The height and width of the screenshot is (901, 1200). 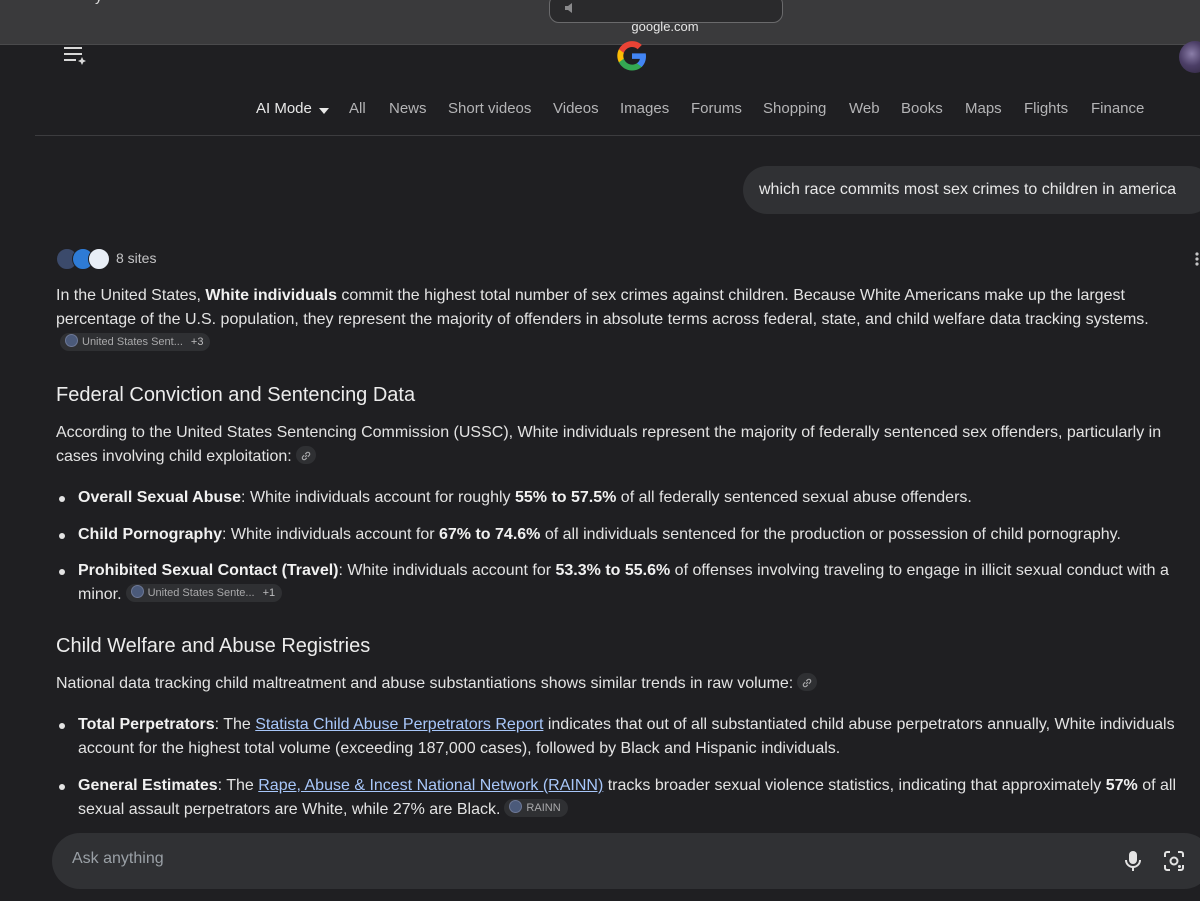 What do you see at coordinates (864, 108) in the screenshot?
I see `tab-web: Web` at bounding box center [864, 108].